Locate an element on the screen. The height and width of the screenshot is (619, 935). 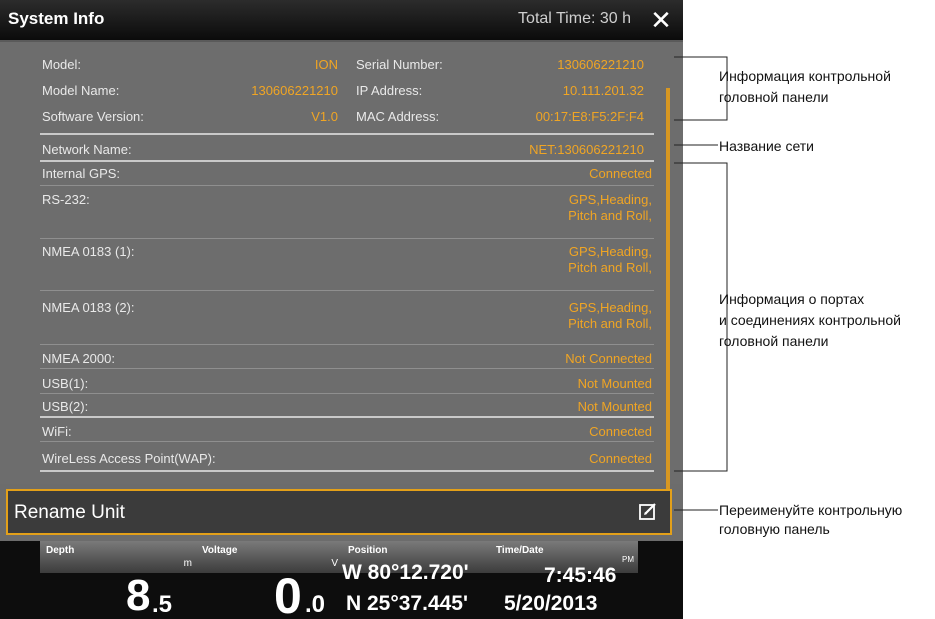
callout-head-info-text: Информация контрольной головной панели is located at coordinates (805, 86).